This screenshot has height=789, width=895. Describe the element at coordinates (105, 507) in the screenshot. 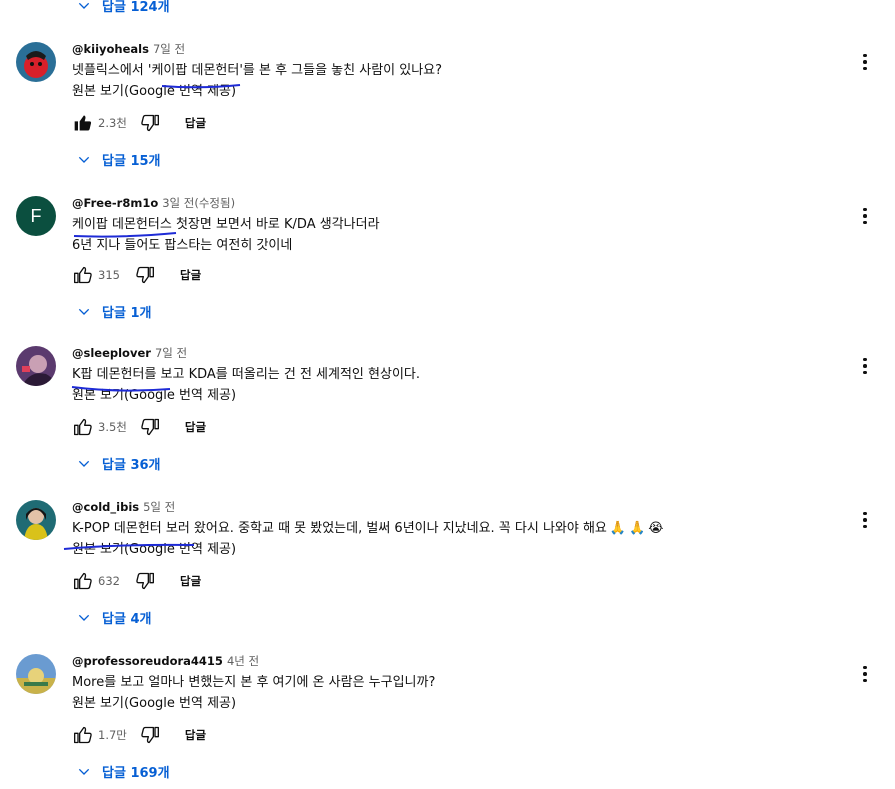

I see `comment-author: @cold_ibis` at that location.